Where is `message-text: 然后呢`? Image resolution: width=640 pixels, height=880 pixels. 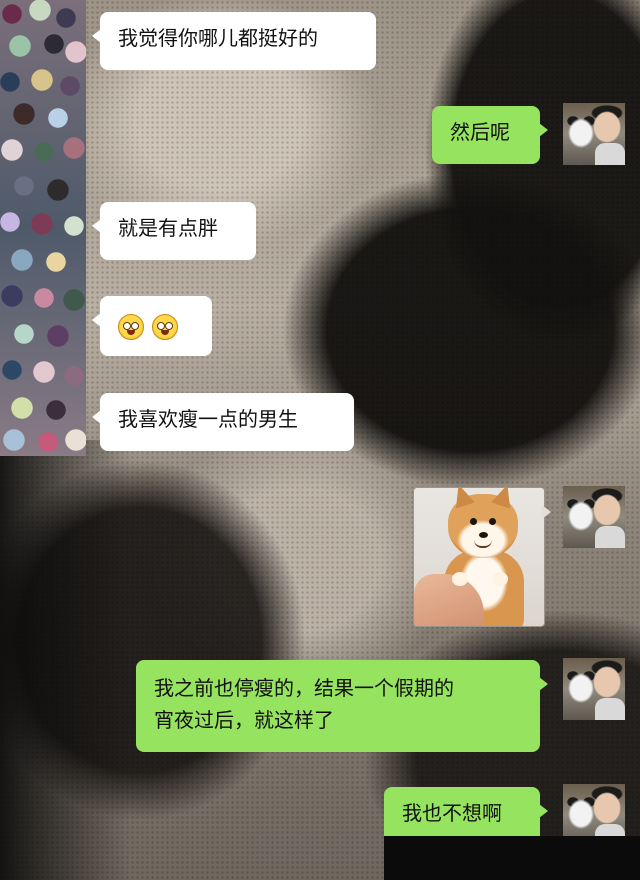 message-text: 然后呢 is located at coordinates (480, 132).